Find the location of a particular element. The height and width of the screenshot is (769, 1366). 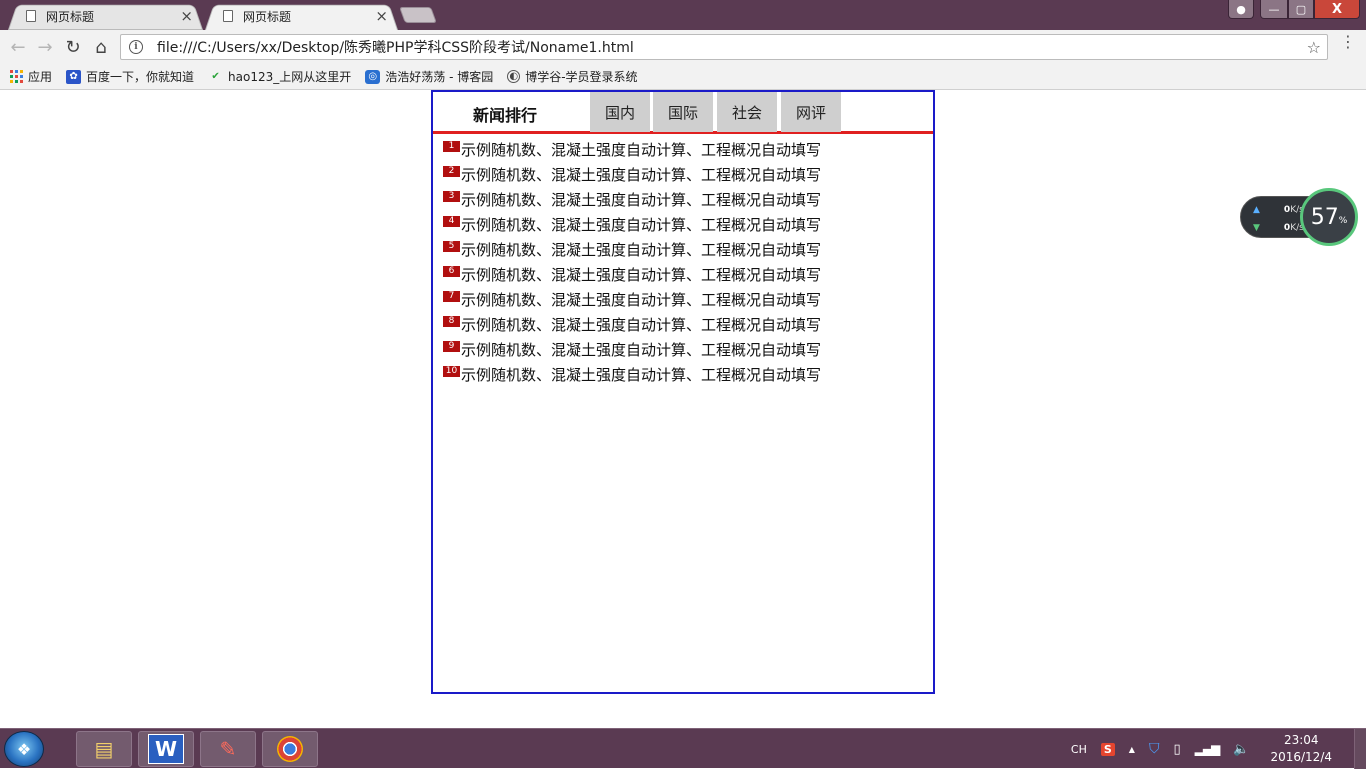

taskbar-app-chrome: ◉ is located at coordinates (290, 749).